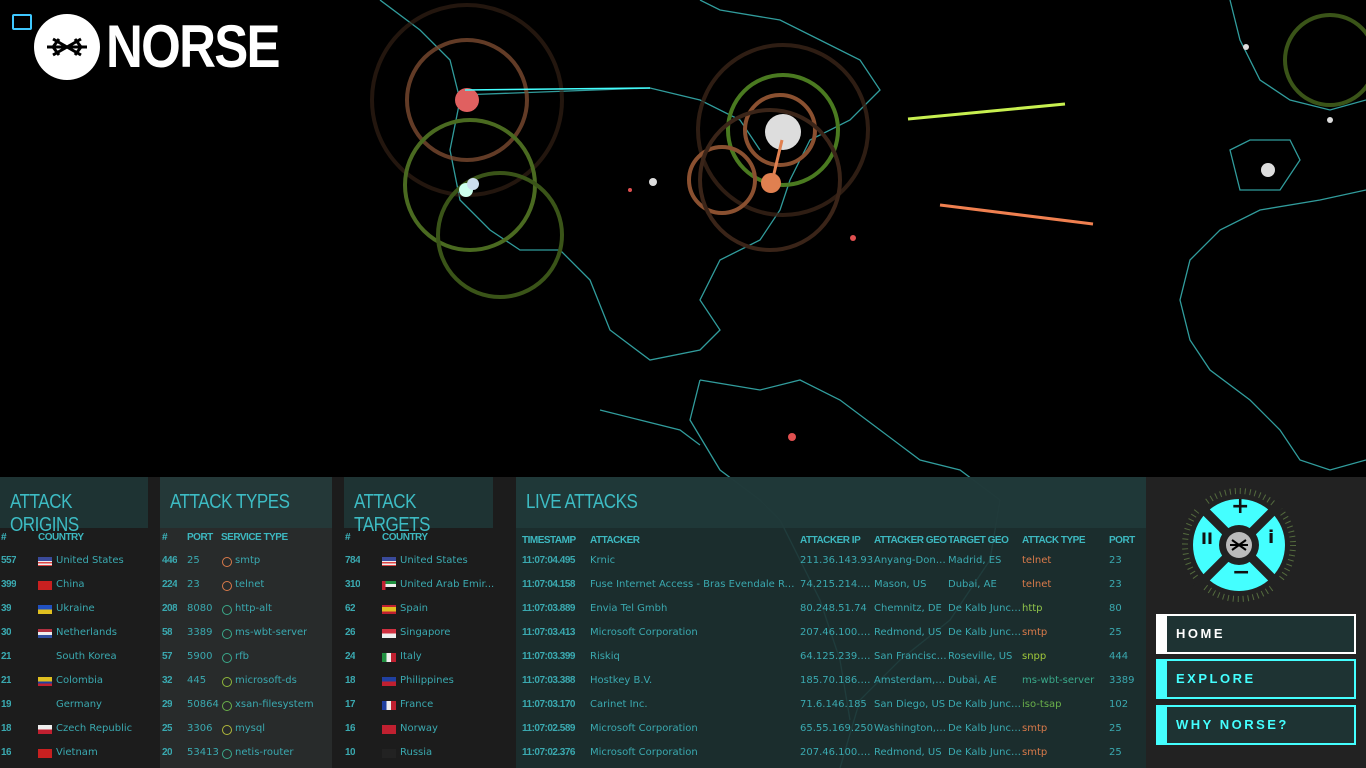  Describe the element at coordinates (1035, 728) in the screenshot. I see `live-type: smtp` at that location.